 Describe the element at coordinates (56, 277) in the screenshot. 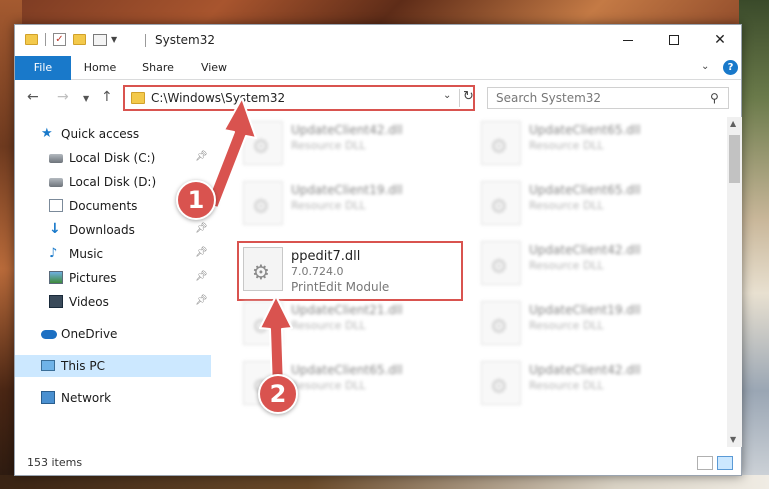

I see `pictures-icon` at that location.